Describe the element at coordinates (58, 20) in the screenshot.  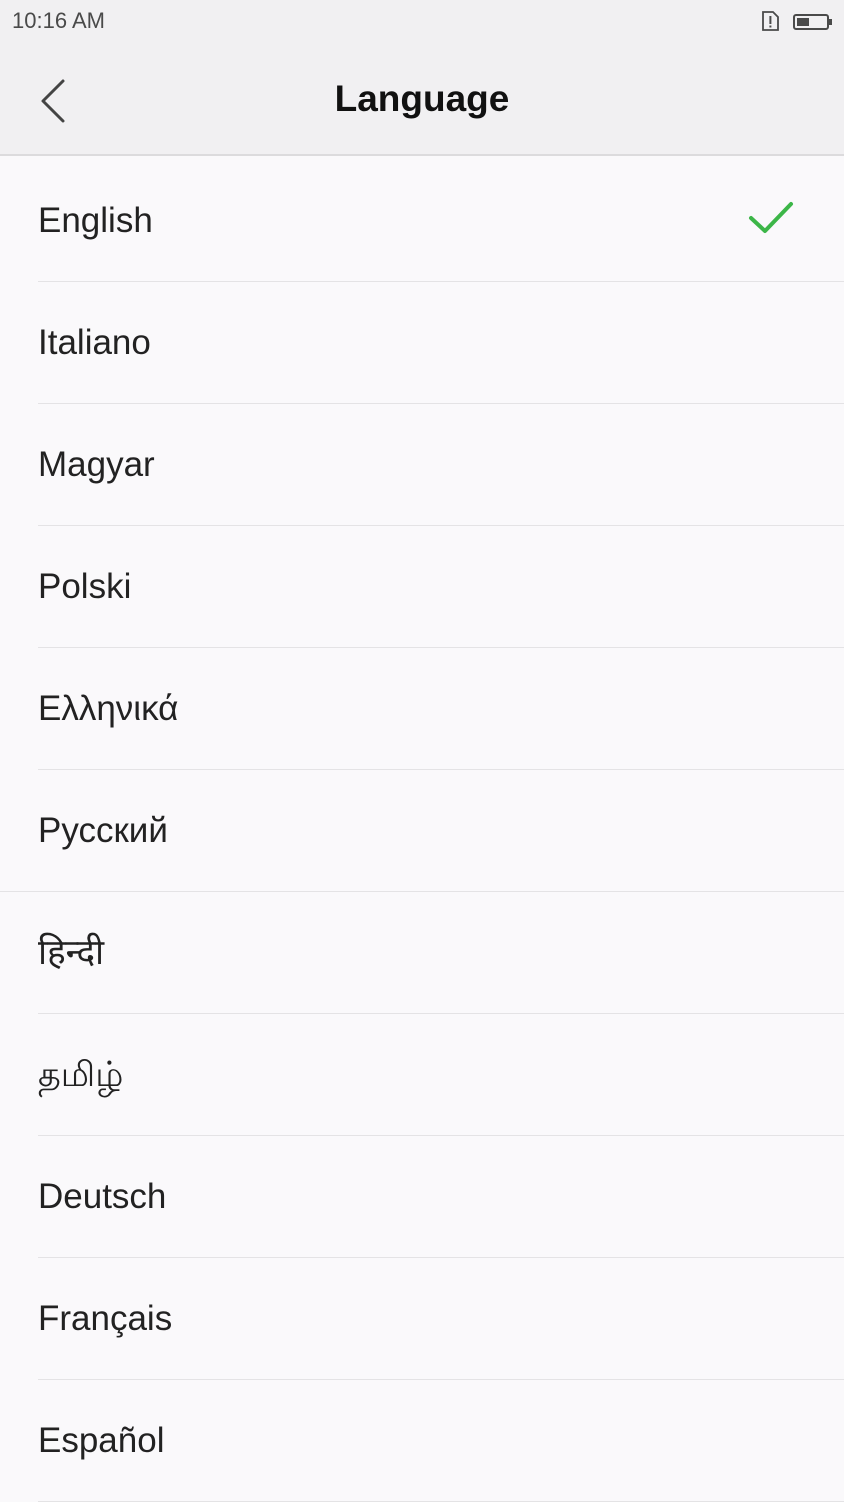
I see `status-time: 10:16 AM` at that location.